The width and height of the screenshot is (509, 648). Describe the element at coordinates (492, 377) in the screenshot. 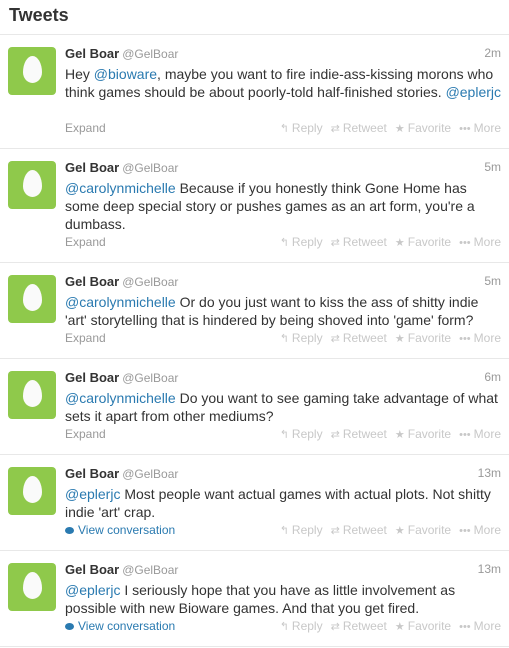

I see `tweet-timestamp: 6m` at that location.